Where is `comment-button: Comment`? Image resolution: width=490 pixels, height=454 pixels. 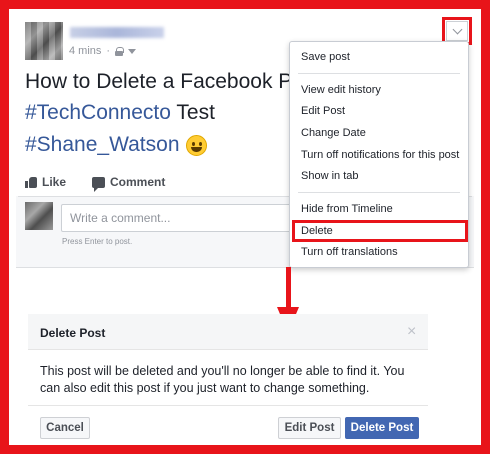
comment-button: Comment is located at coordinates (129, 183).